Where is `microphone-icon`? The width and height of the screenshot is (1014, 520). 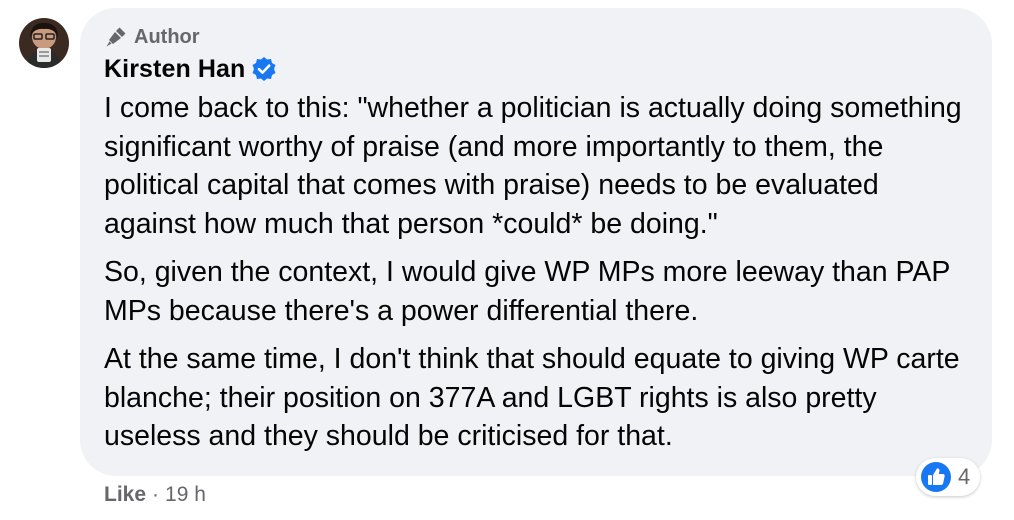 microphone-icon is located at coordinates (116, 37).